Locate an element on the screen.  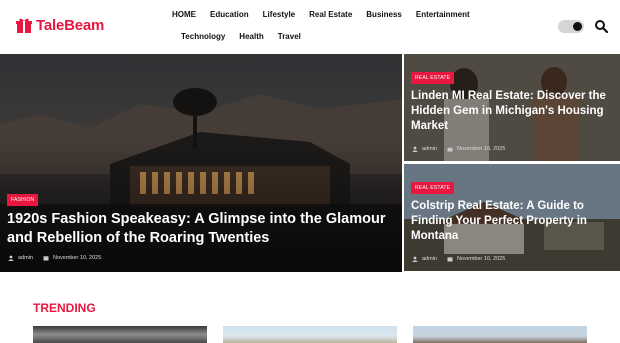
side-post-1-category: REAL ESTATE is located at coordinates (433, 78).